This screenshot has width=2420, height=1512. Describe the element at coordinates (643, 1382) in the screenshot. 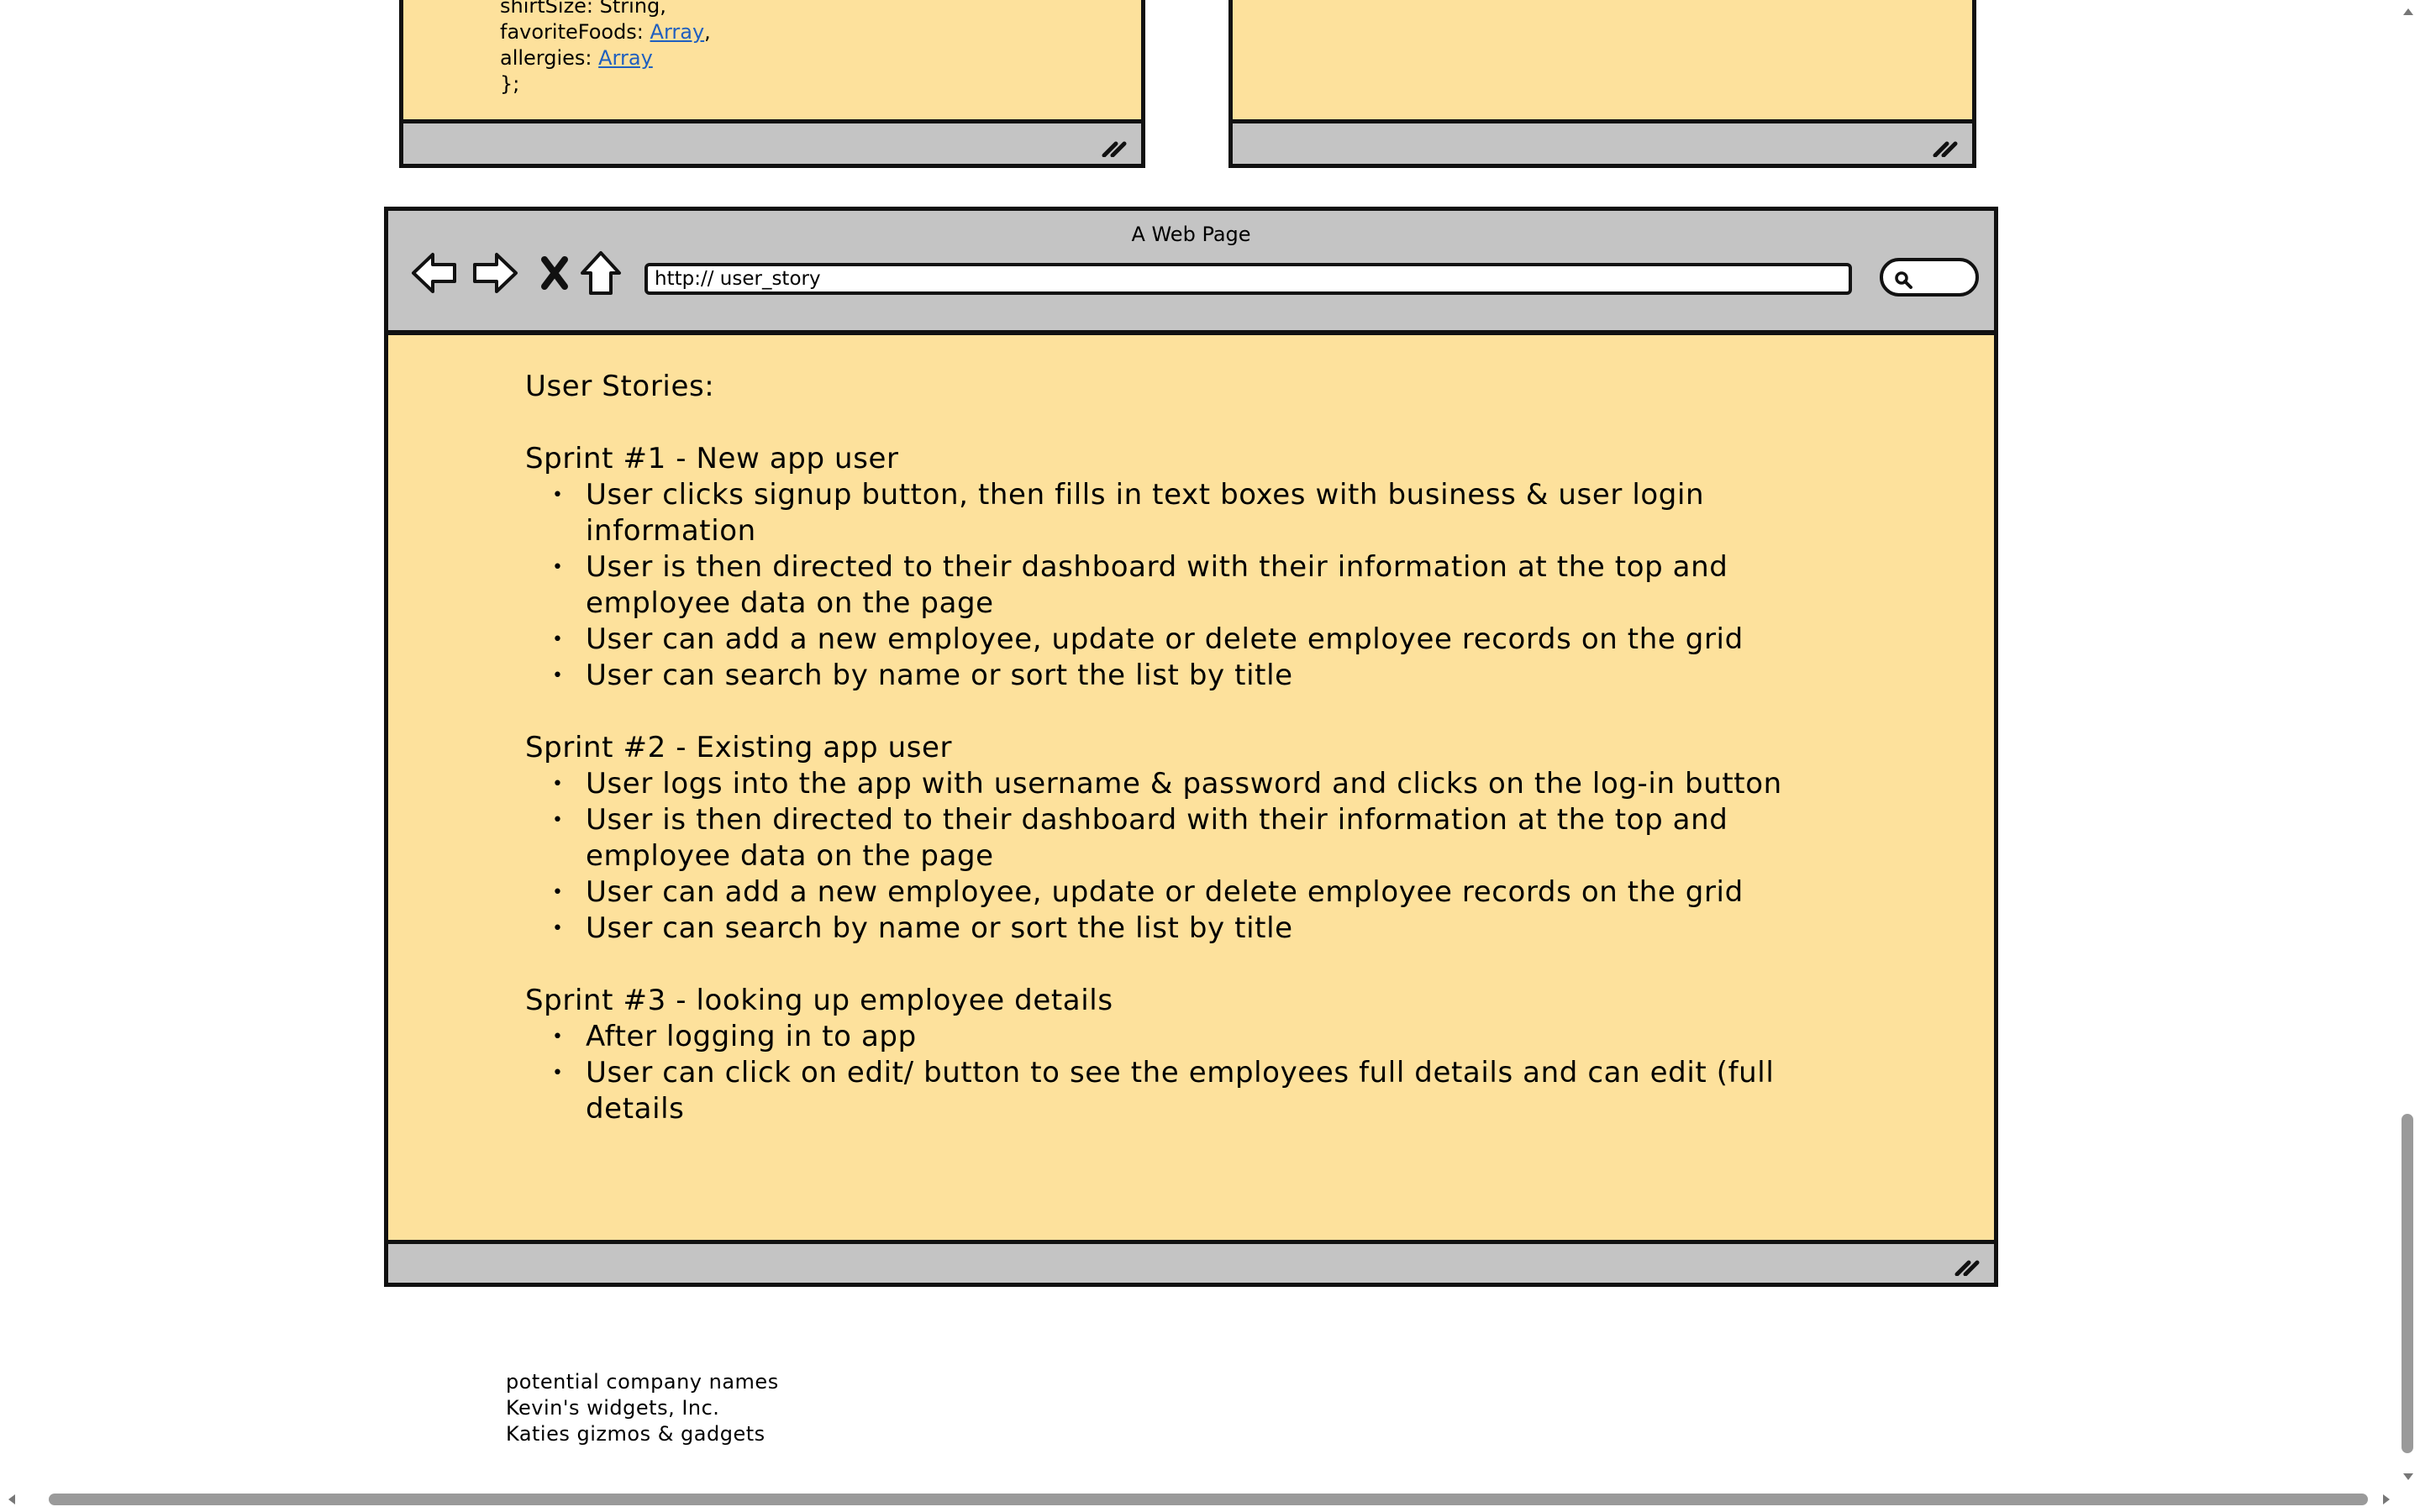

I see `note-line: potential company names` at that location.